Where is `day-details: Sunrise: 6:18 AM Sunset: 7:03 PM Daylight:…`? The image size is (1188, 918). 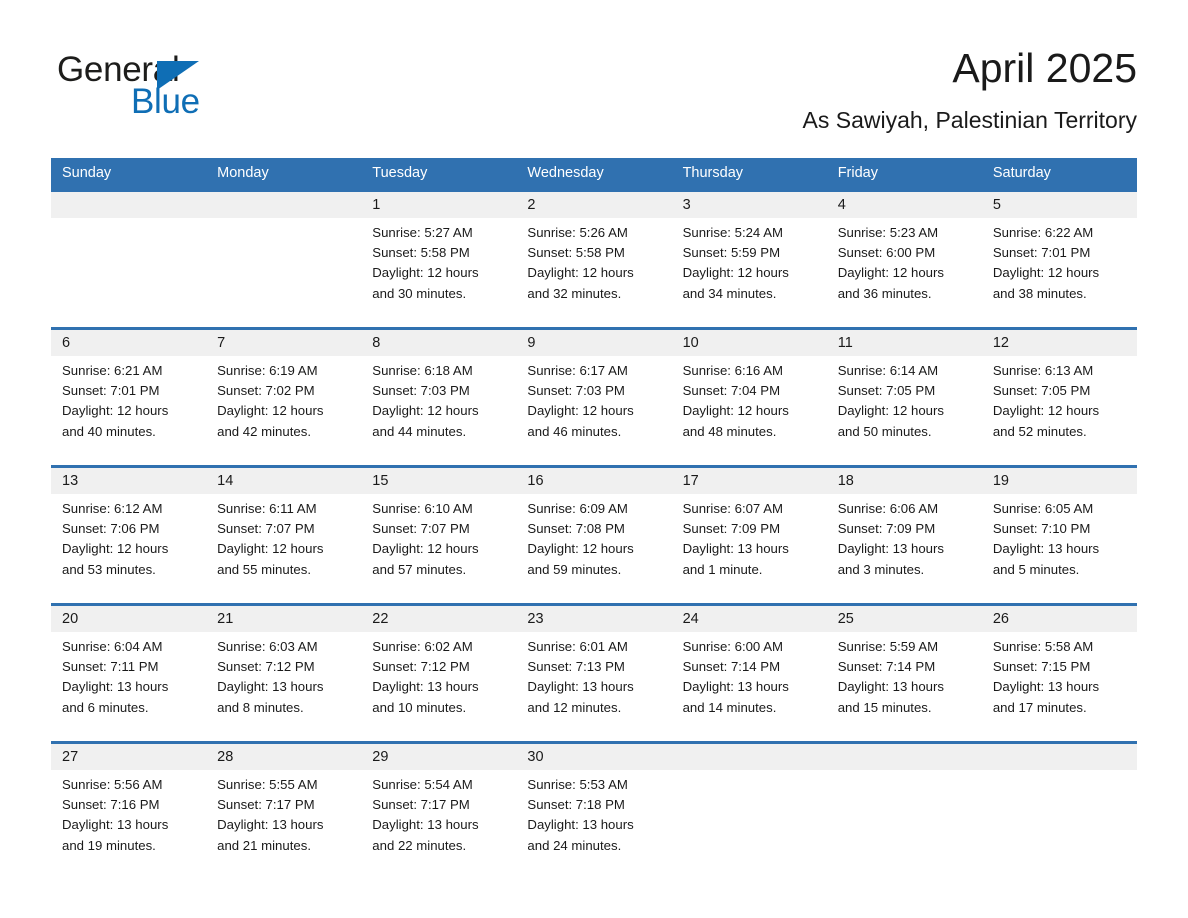
day-details: Sunrise: 6:18 AM Sunset: 7:03 PM Daylight:… is located at coordinates (438, 399).